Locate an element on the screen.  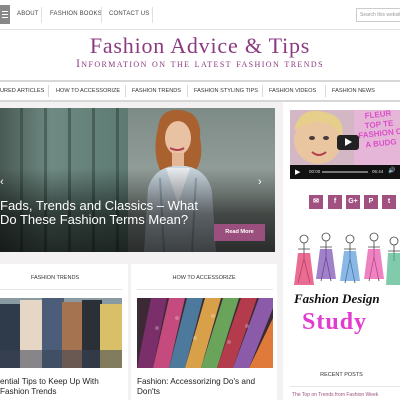
fashion-design-text: Fashion Design is located at coordinates (337, 298).